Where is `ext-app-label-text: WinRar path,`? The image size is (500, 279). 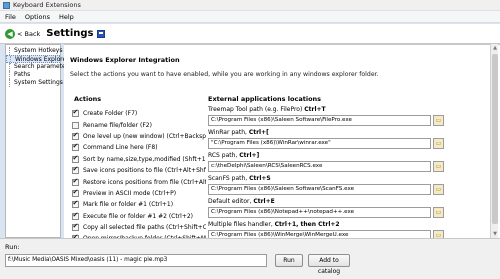 ext-app-label-text: WinRar path, is located at coordinates (228, 132).